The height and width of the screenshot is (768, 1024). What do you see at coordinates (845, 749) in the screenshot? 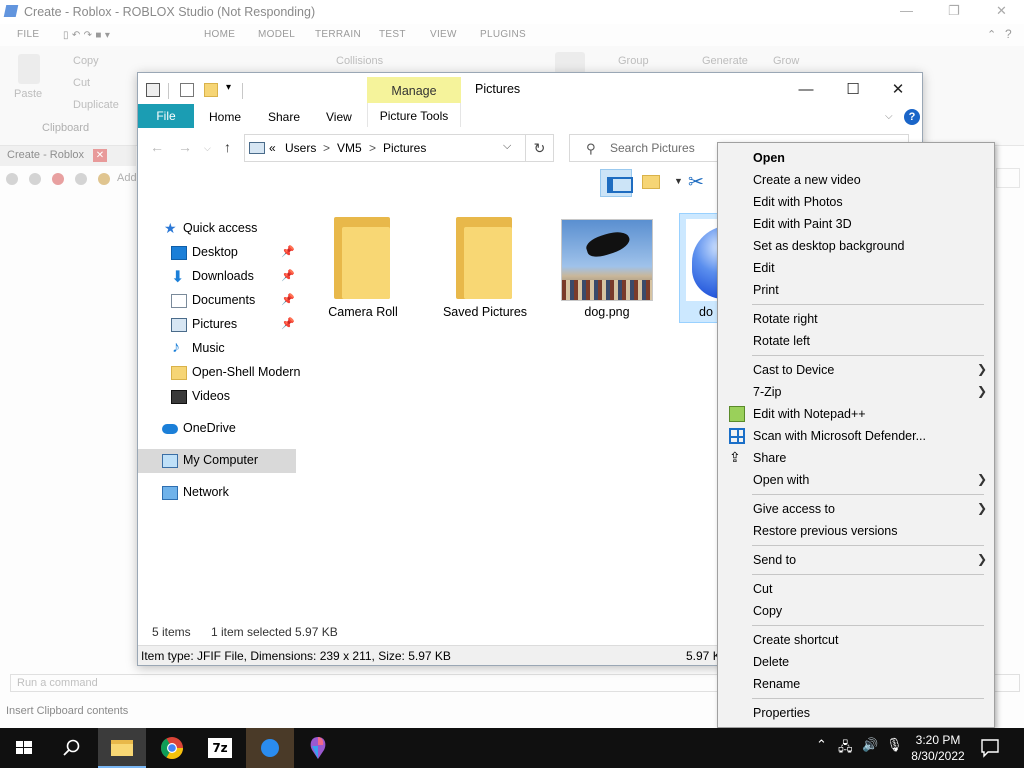
I see `network-status-icon: 🖧` at bounding box center [845, 749].